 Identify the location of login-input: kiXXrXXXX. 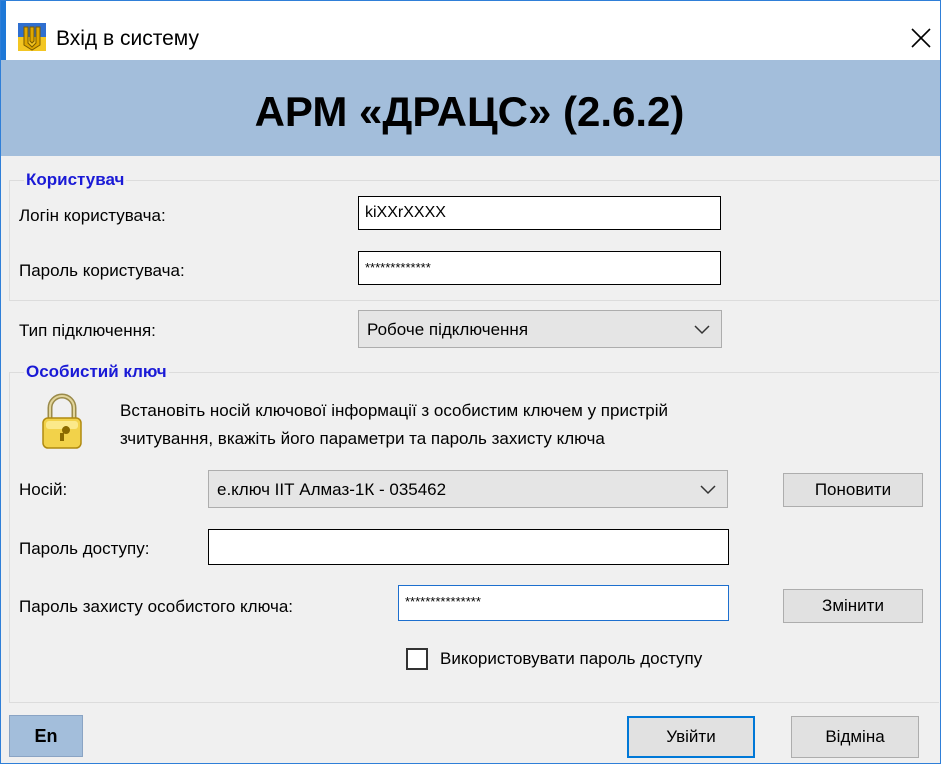
(539, 213).